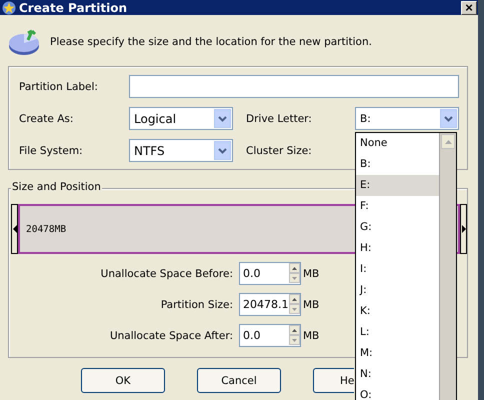 The image size is (484, 400). Describe the element at coordinates (279, 150) in the screenshot. I see `cluster-size-label: Cluster Size:` at that location.